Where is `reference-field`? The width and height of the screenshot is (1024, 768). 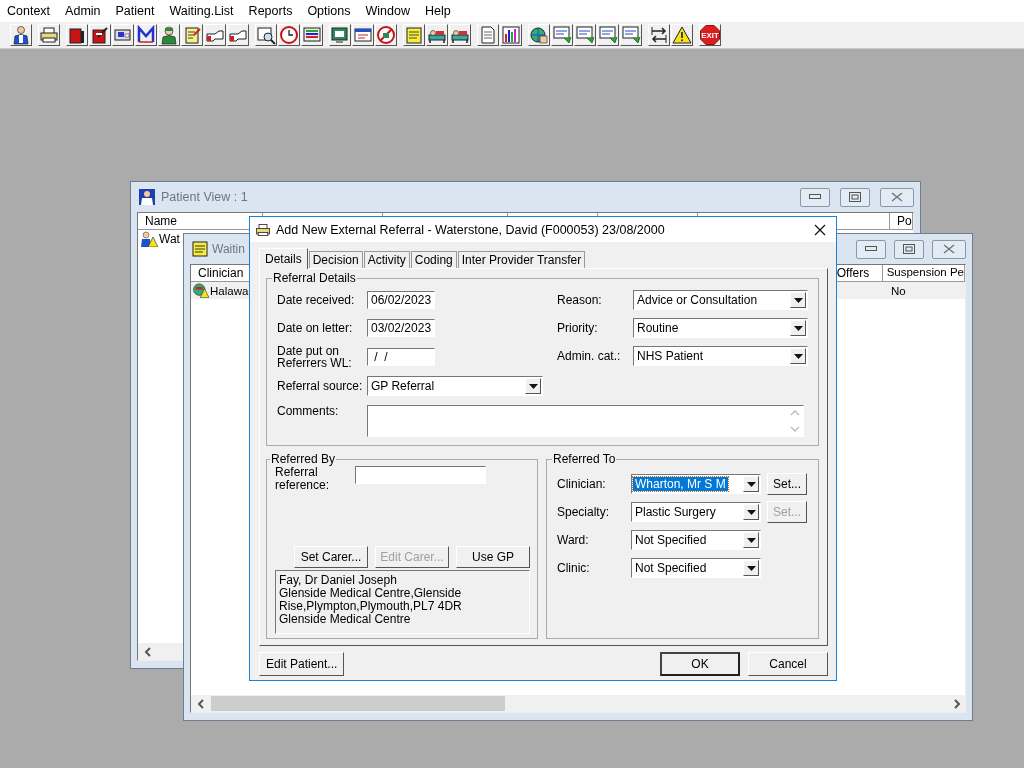
reference-field is located at coordinates (420, 475).